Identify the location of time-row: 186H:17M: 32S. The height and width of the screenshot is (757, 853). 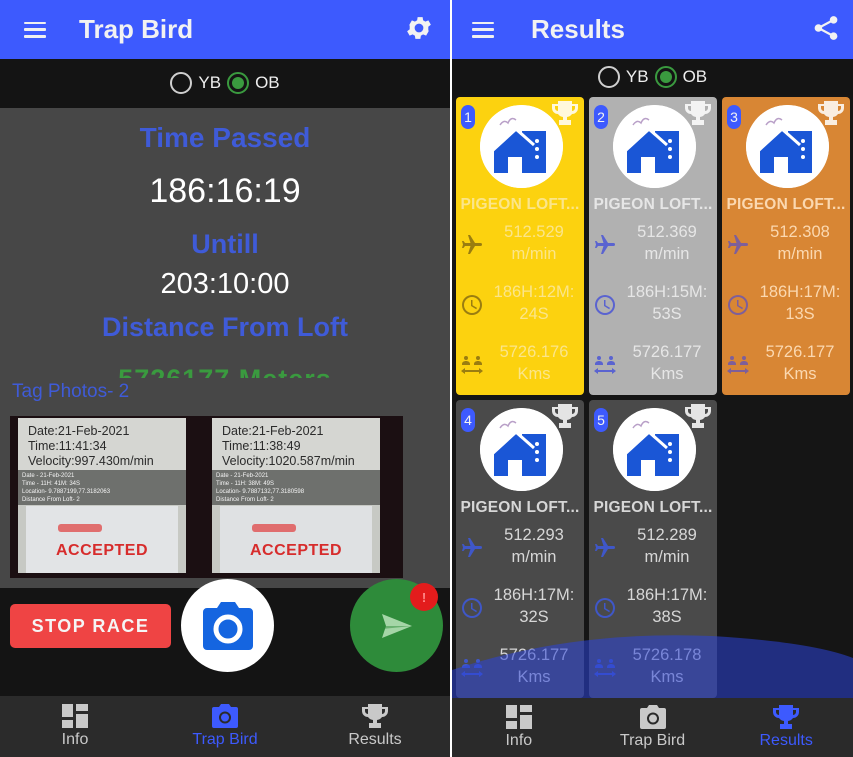
(520, 609).